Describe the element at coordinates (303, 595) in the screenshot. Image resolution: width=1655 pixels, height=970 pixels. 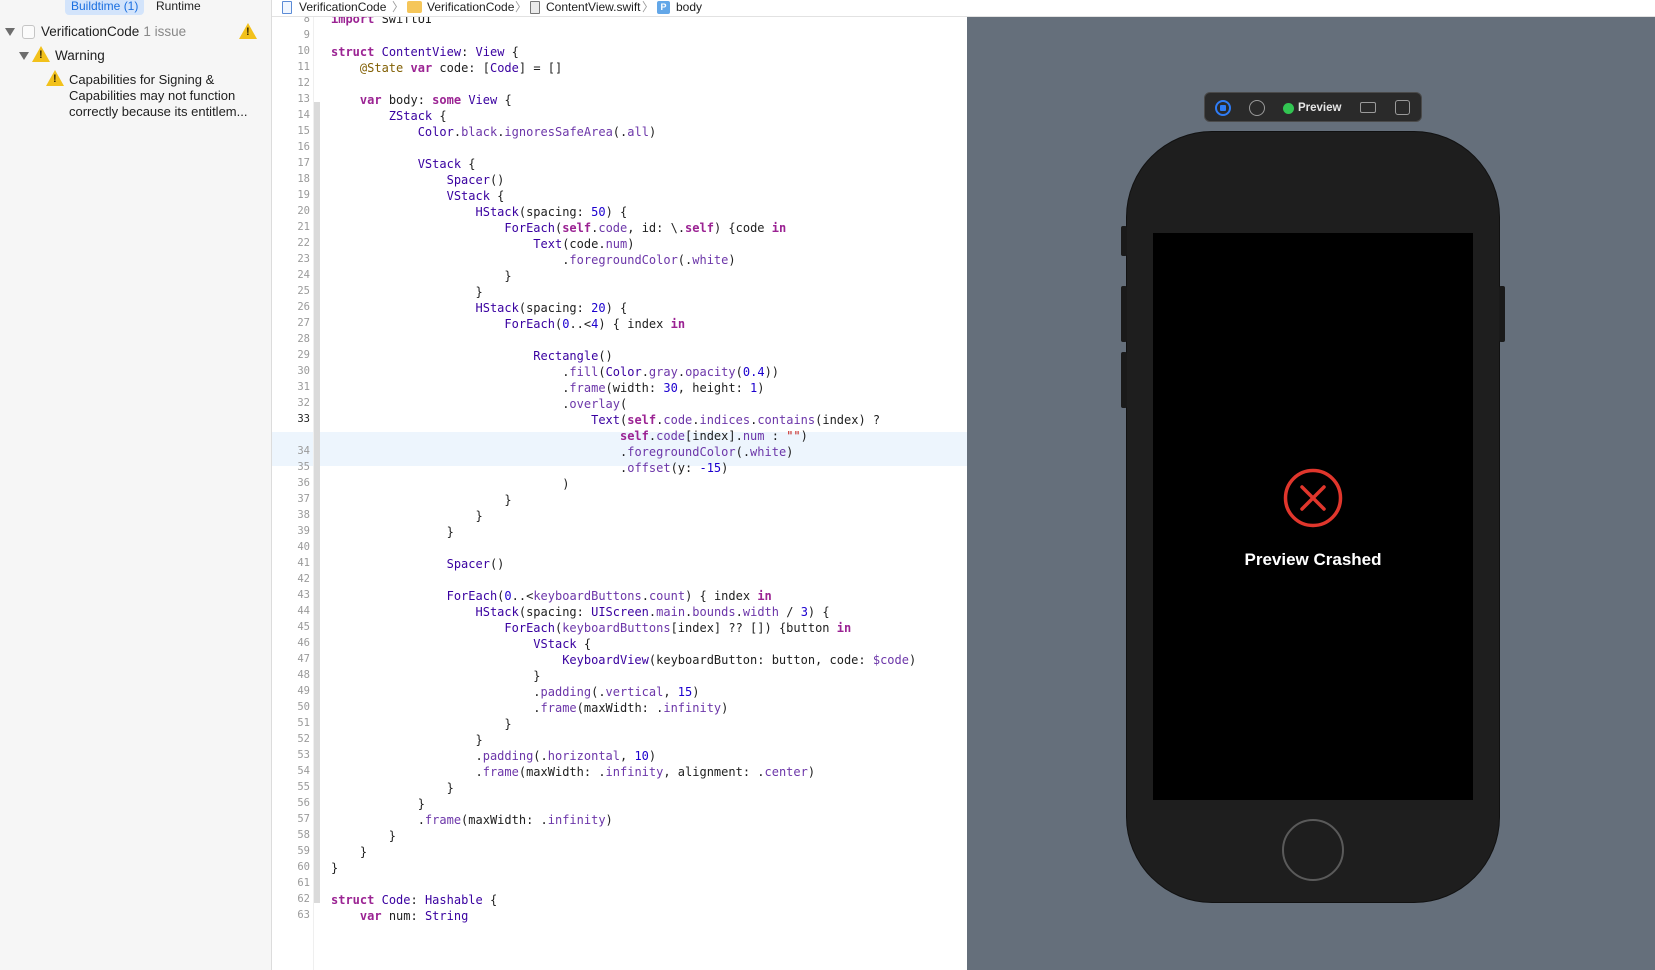
I see `line-number: 43` at that location.